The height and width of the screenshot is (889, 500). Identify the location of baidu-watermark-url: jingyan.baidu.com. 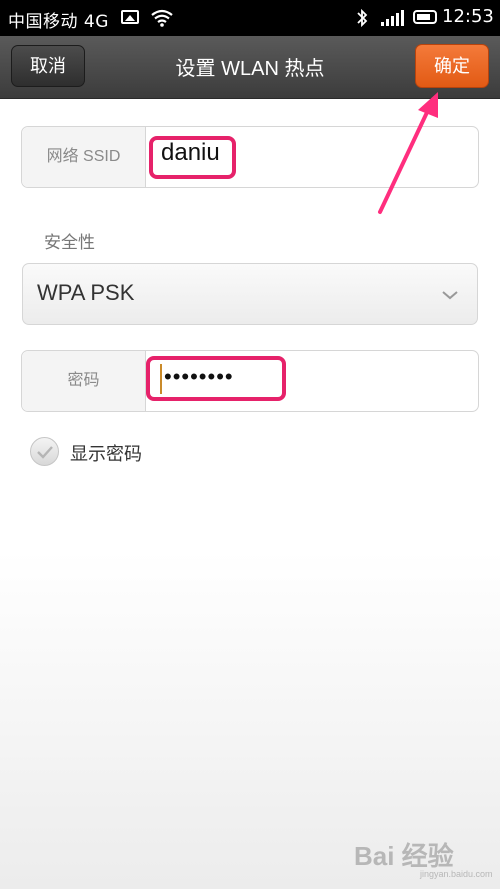
(456, 874).